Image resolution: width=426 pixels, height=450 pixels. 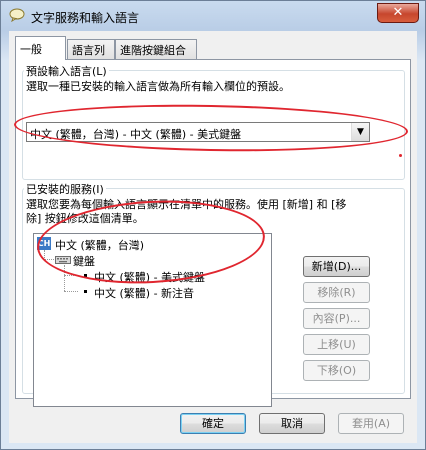 What do you see at coordinates (31, 49) in the screenshot?
I see `tab-general-label: 一般` at bounding box center [31, 49].